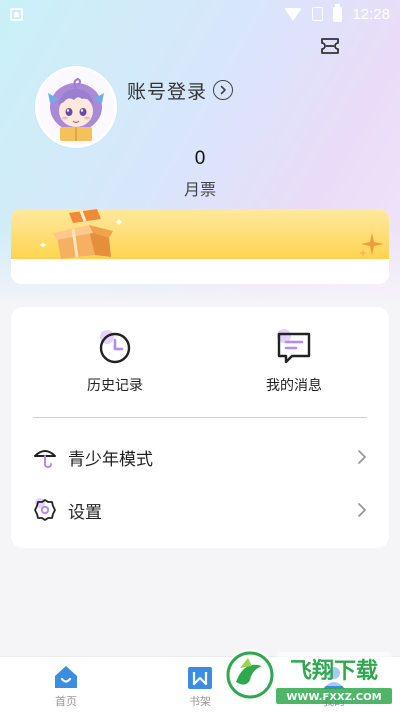 The height and width of the screenshot is (712, 400). What do you see at coordinates (76, 107) in the screenshot?
I see `avatar` at bounding box center [76, 107].